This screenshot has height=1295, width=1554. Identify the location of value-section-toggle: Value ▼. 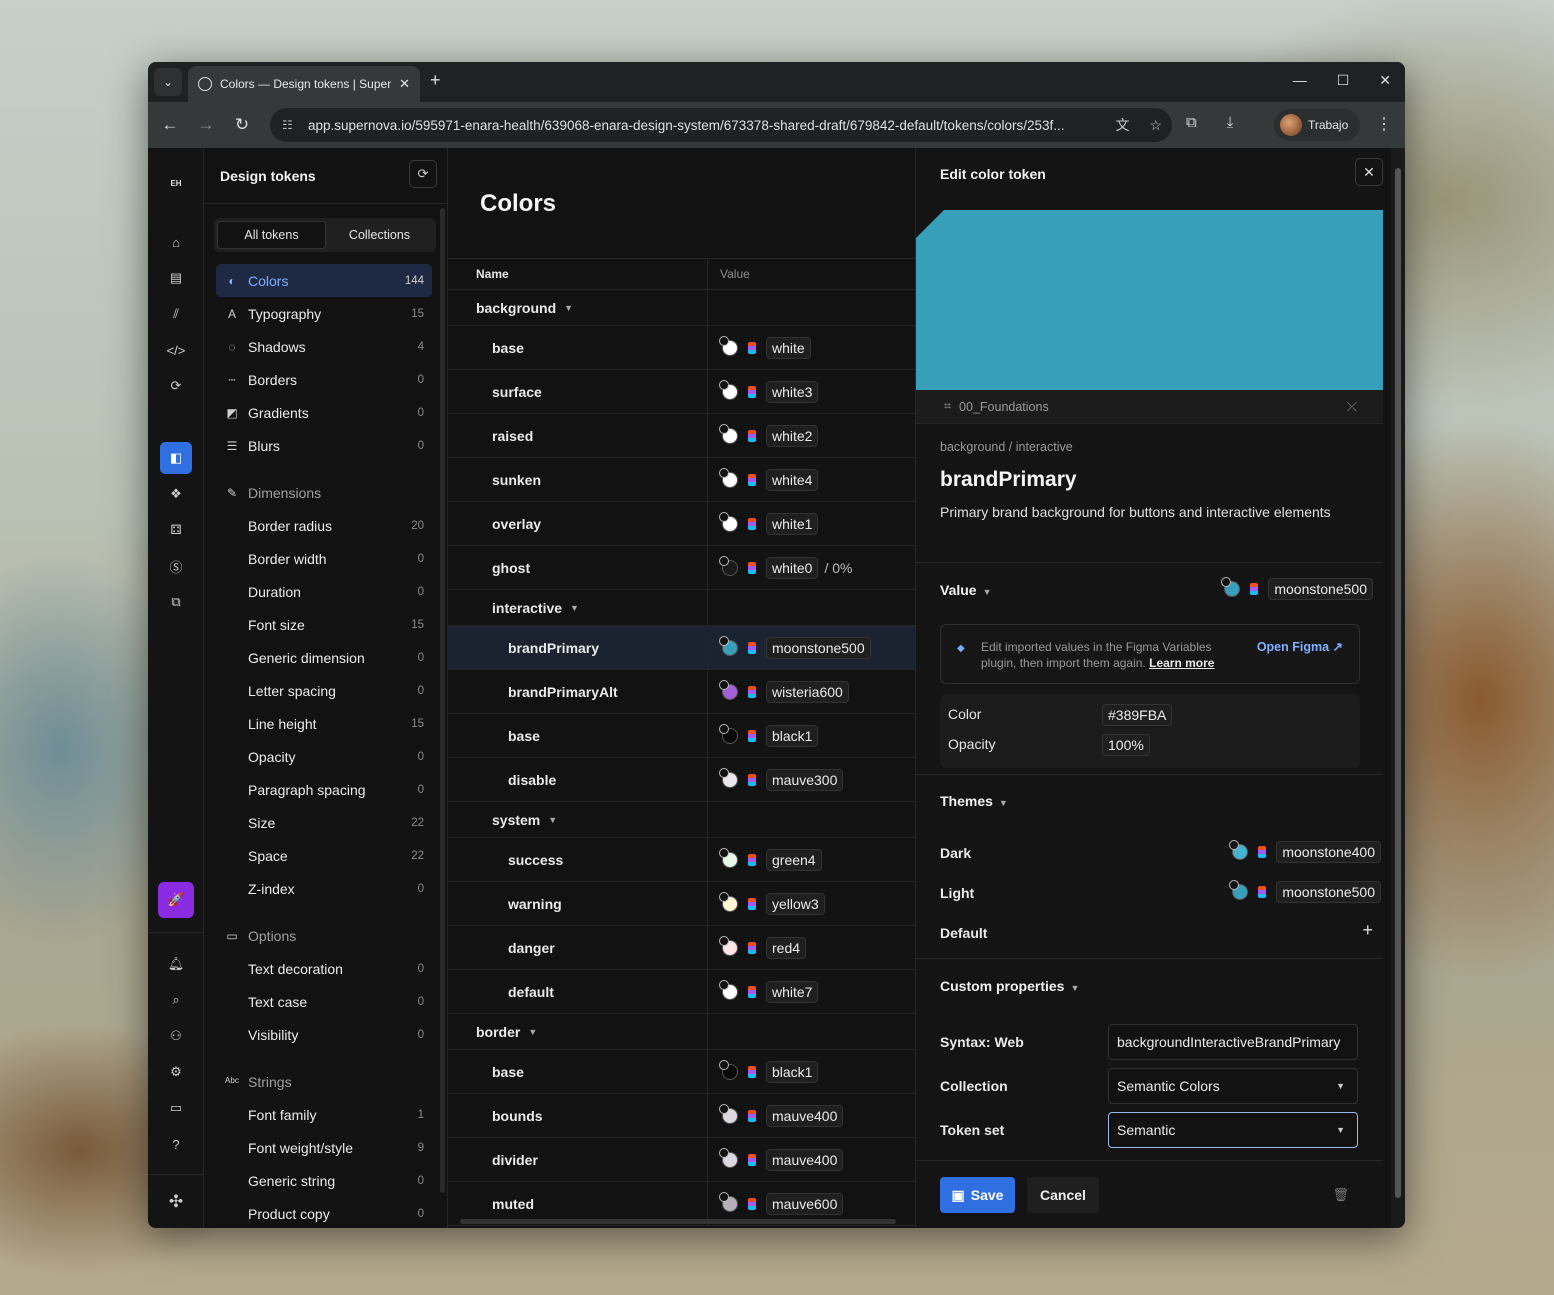
(966, 590).